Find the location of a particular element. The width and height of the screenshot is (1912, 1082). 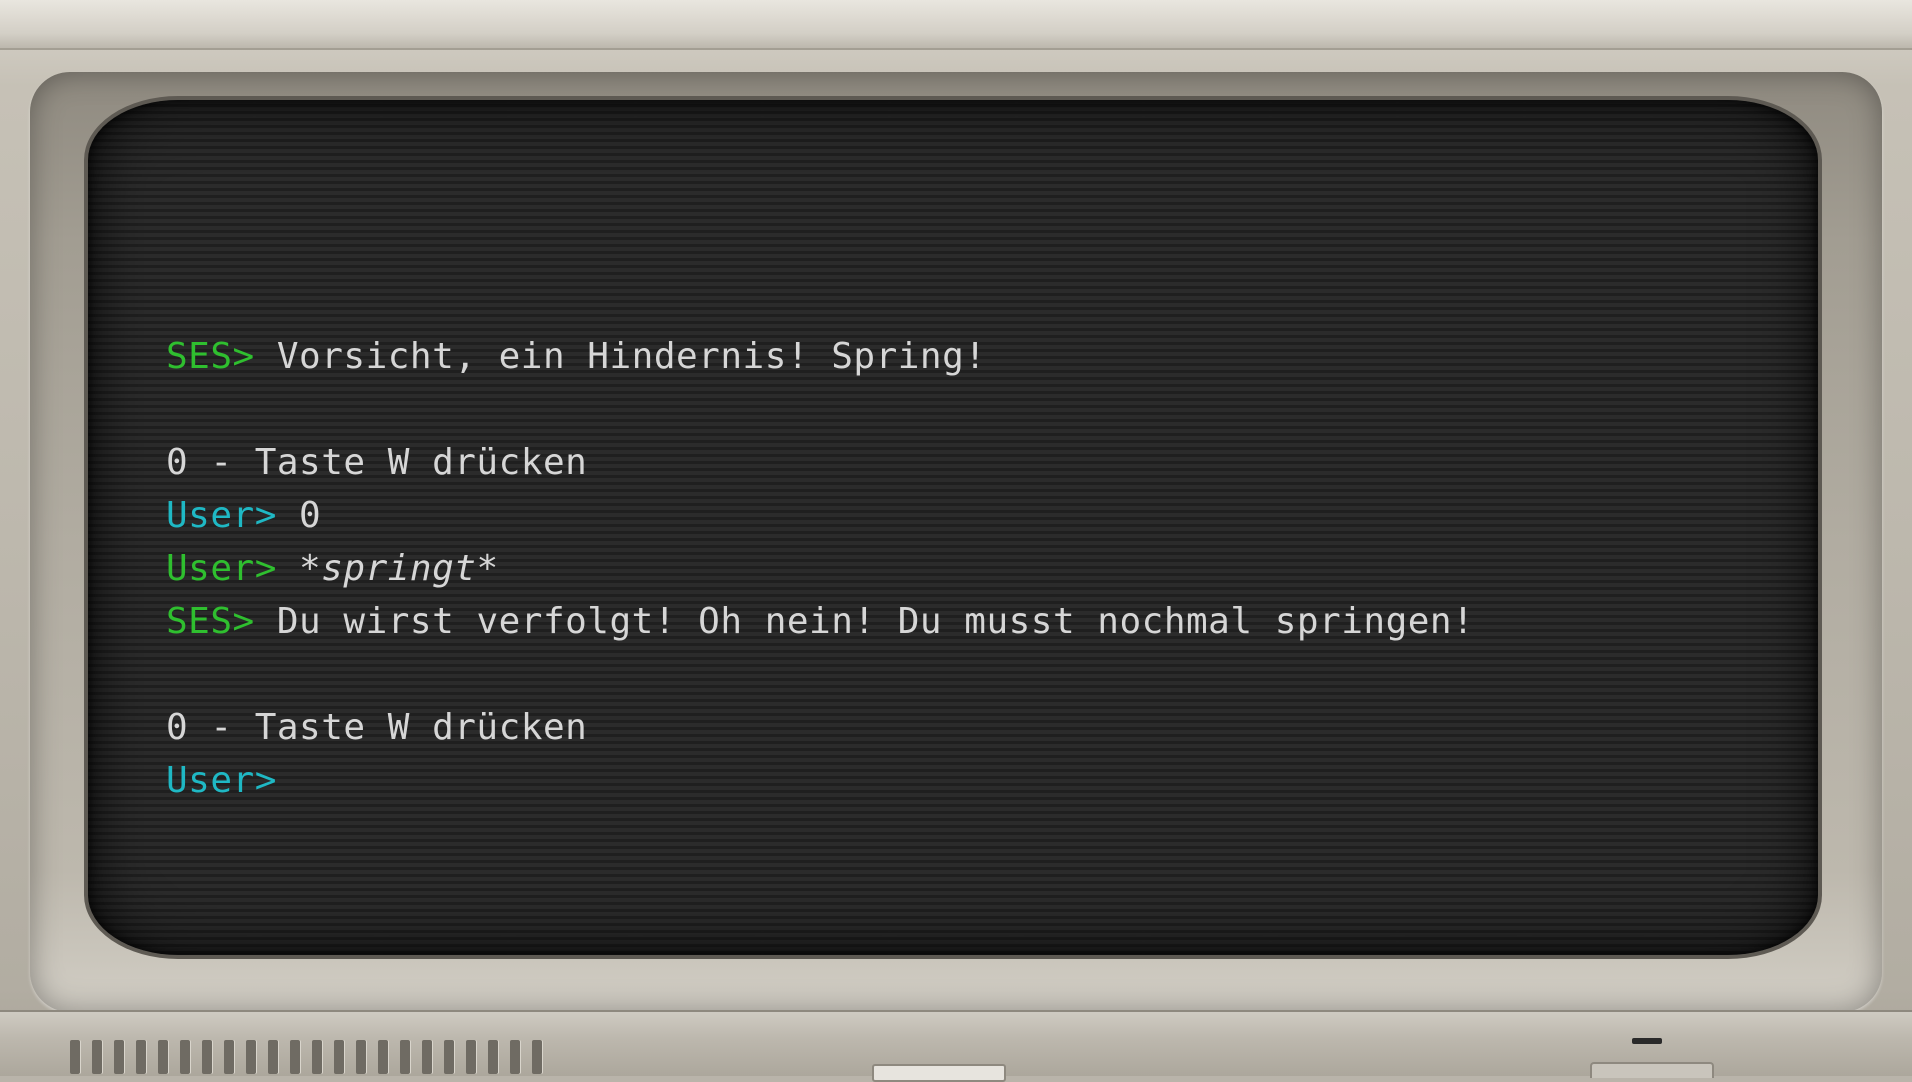

power-indicator is located at coordinates (1647, 1041).